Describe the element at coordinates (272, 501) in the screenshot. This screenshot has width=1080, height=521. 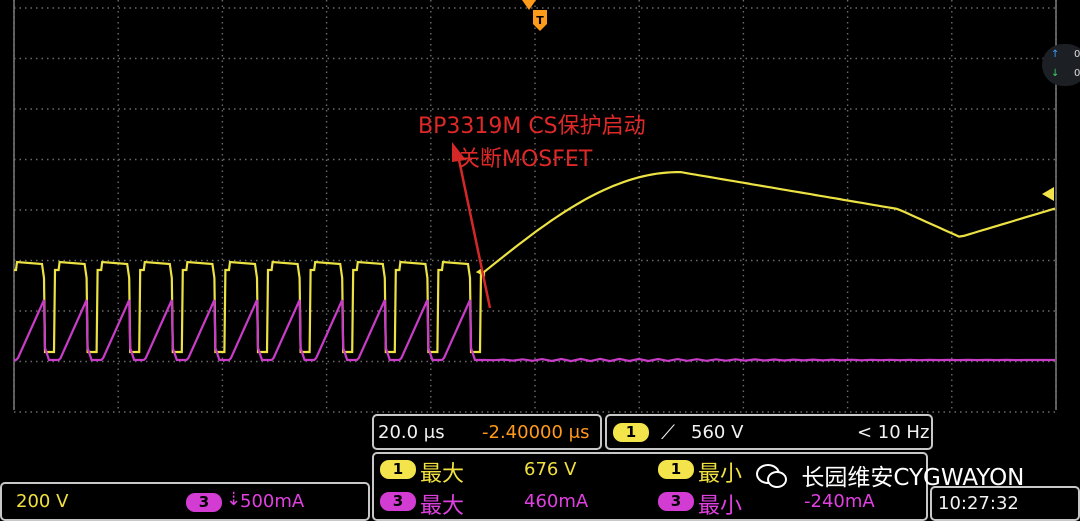
I see `channel3-scale: 500mA` at that location.